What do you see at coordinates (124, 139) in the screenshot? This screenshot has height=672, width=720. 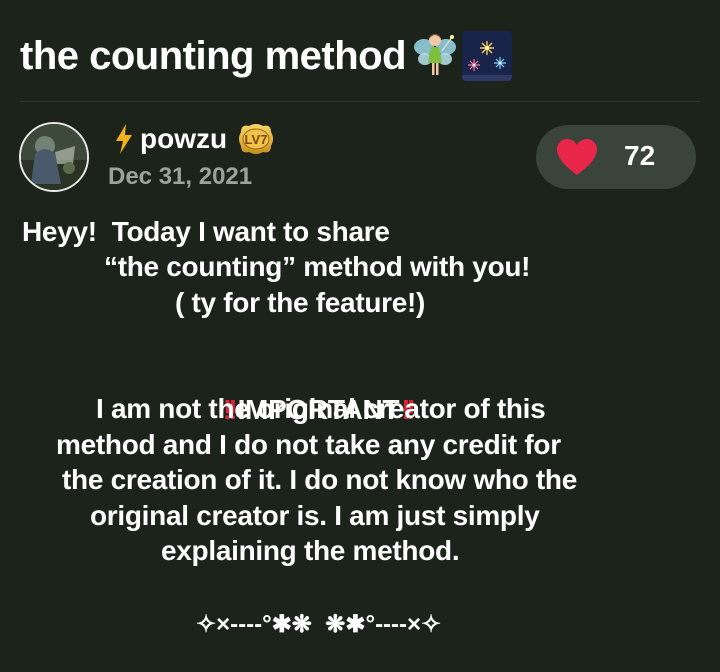 I see `lightning-bolt-icon` at bounding box center [124, 139].